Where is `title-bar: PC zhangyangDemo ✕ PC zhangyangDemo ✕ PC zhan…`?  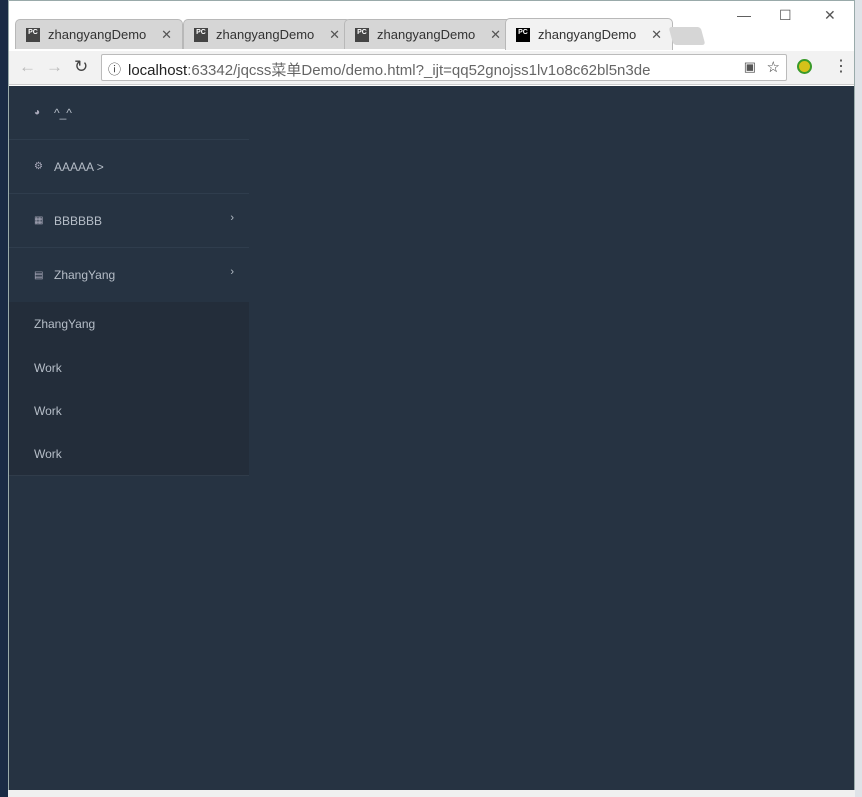
title-bar: PC zhangyangDemo ✕ PC zhangyangDemo ✕ PC zhan… is located at coordinates (431, 26).